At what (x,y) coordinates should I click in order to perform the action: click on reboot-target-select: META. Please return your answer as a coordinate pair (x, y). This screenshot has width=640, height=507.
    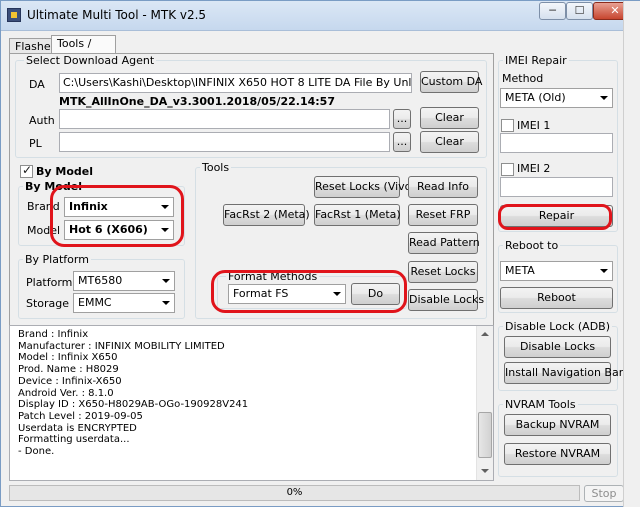
    Looking at the image, I should click on (556, 271).